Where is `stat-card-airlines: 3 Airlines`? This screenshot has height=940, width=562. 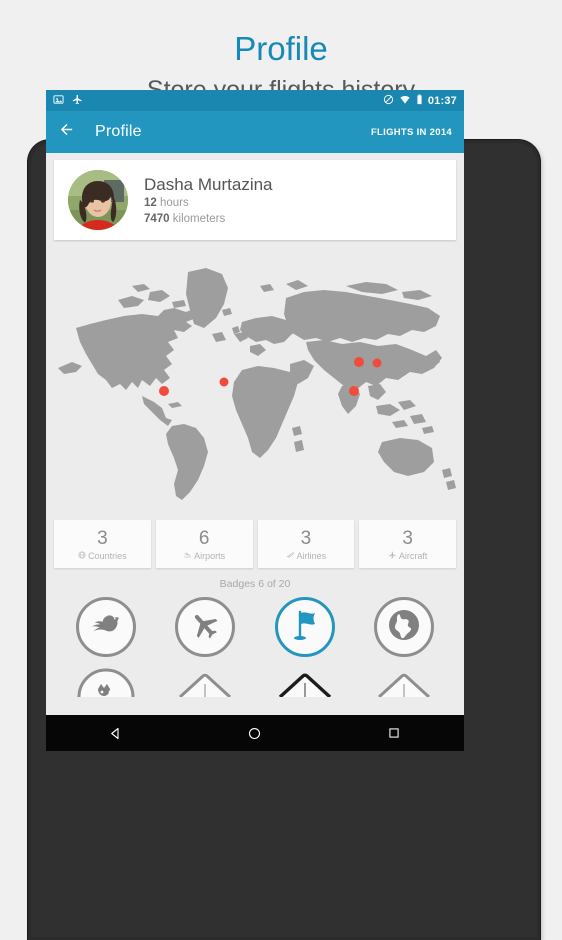 stat-card-airlines: 3 Airlines is located at coordinates (306, 544).